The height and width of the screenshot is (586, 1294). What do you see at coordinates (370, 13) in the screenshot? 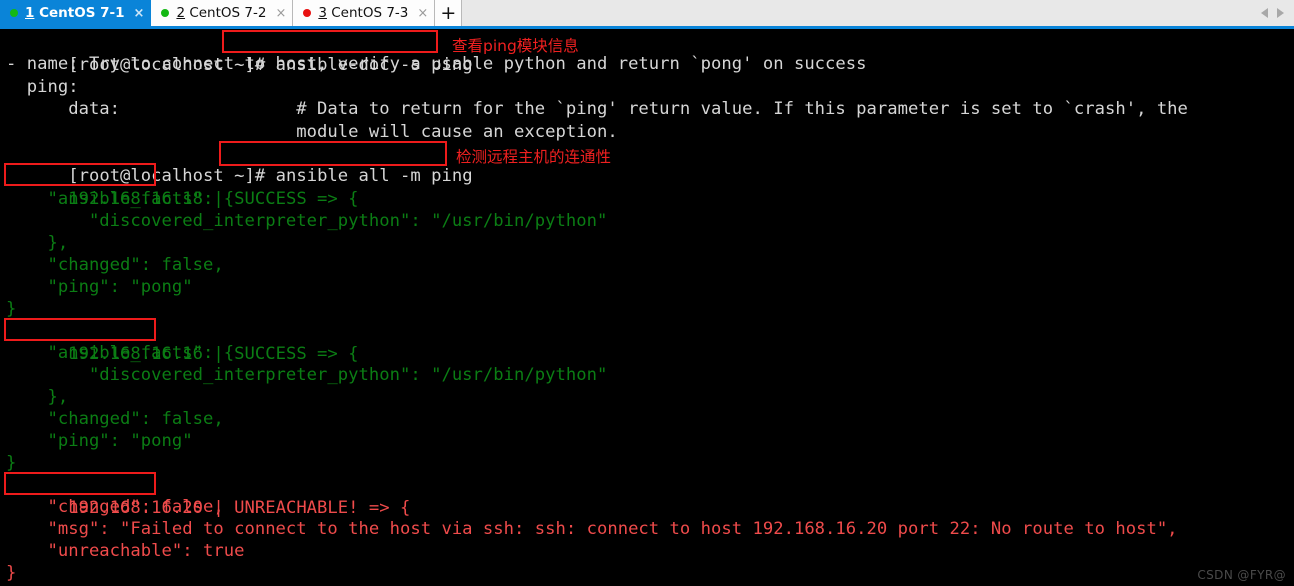
I see `tab-name: CentOS 7-3` at bounding box center [370, 13].